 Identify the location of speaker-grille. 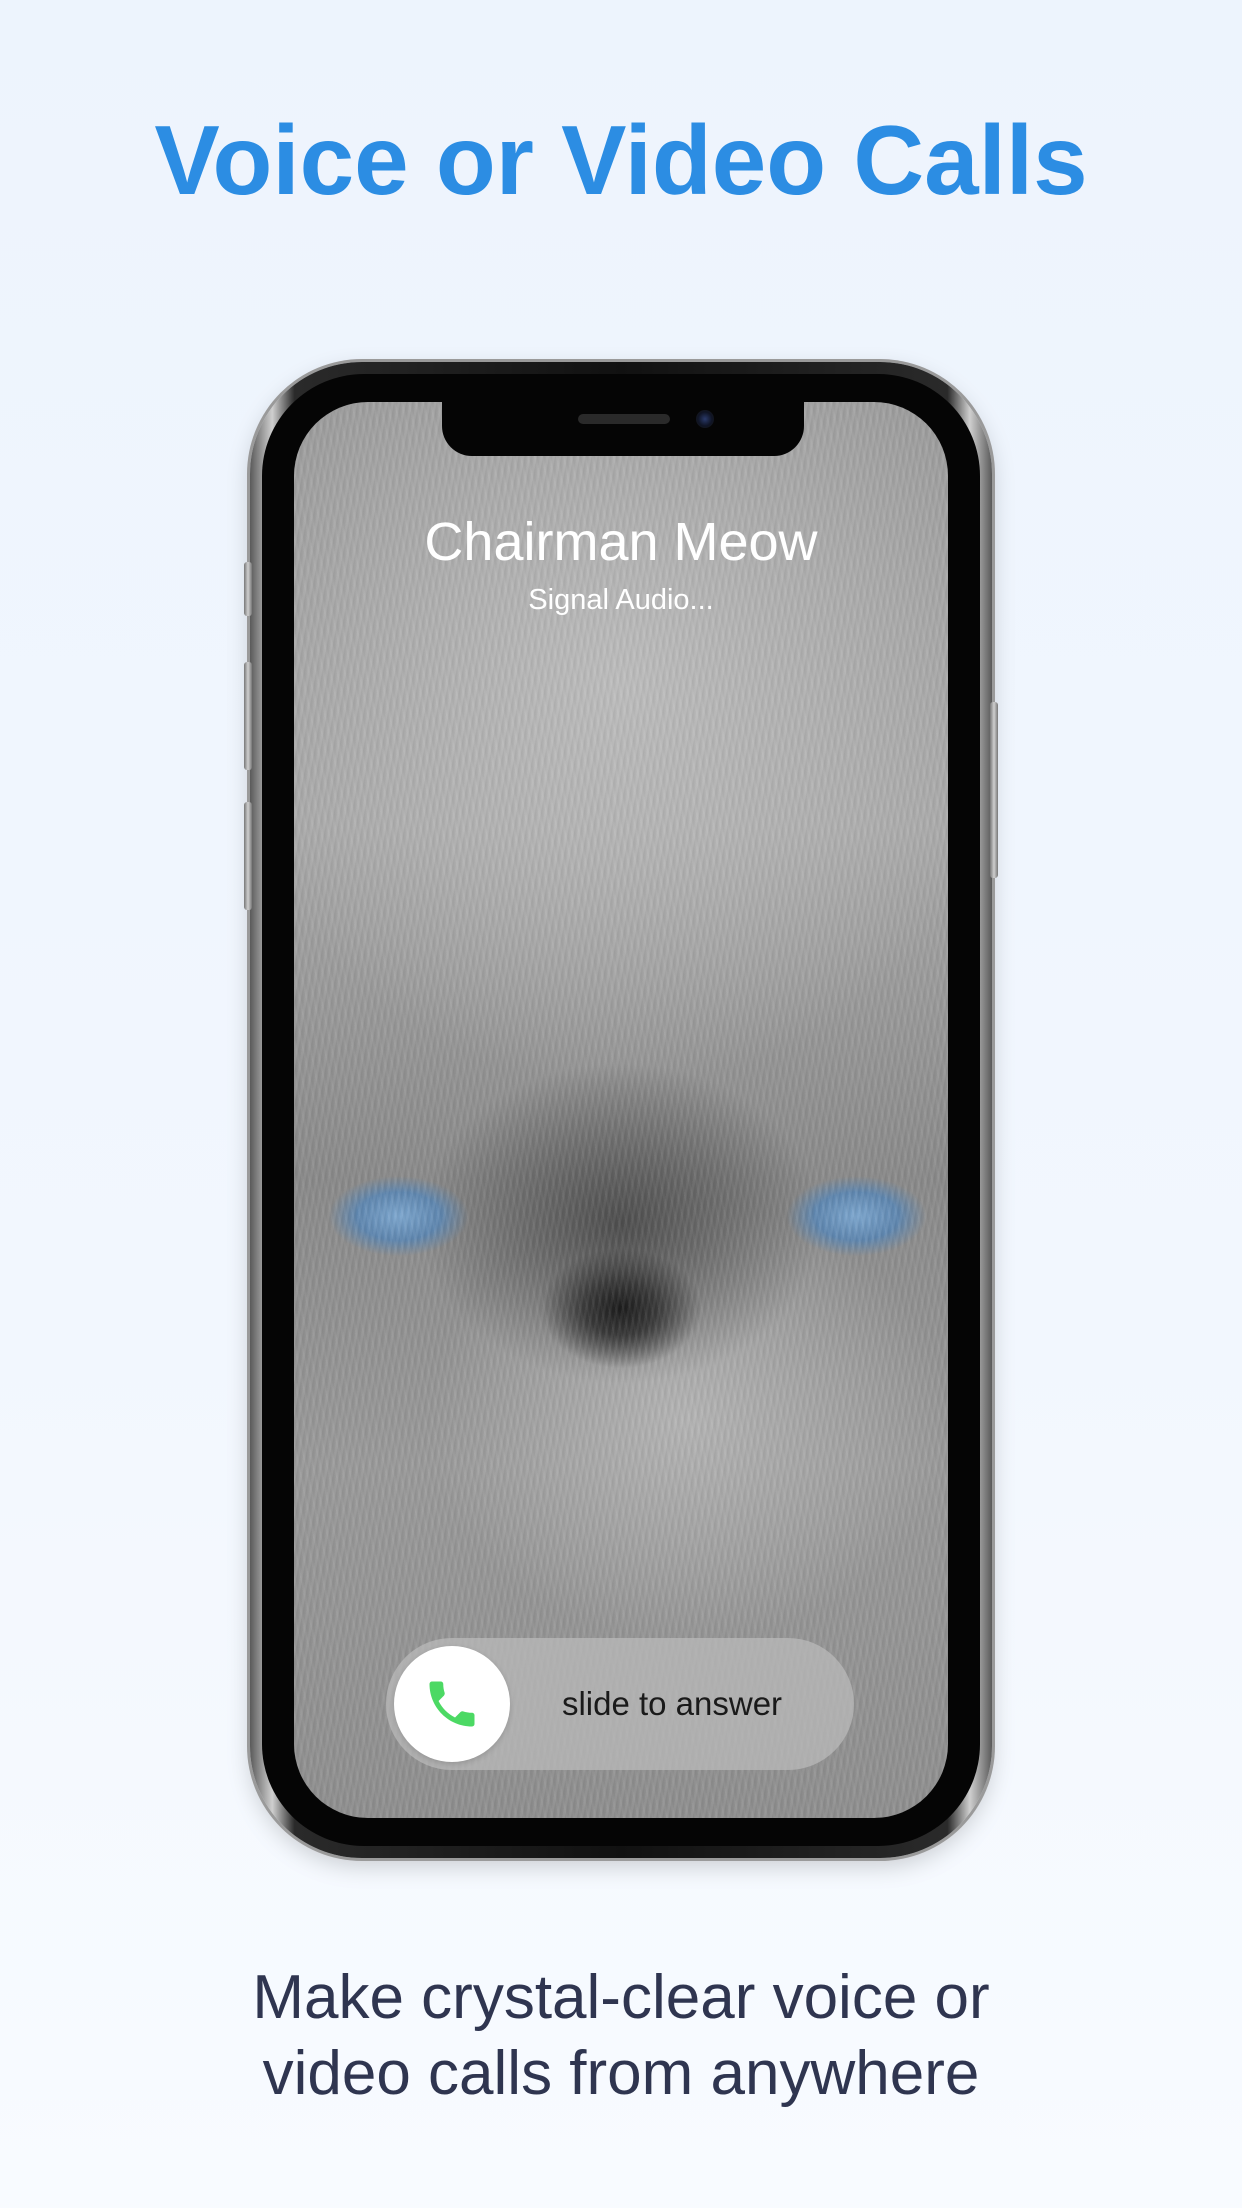
(624, 419).